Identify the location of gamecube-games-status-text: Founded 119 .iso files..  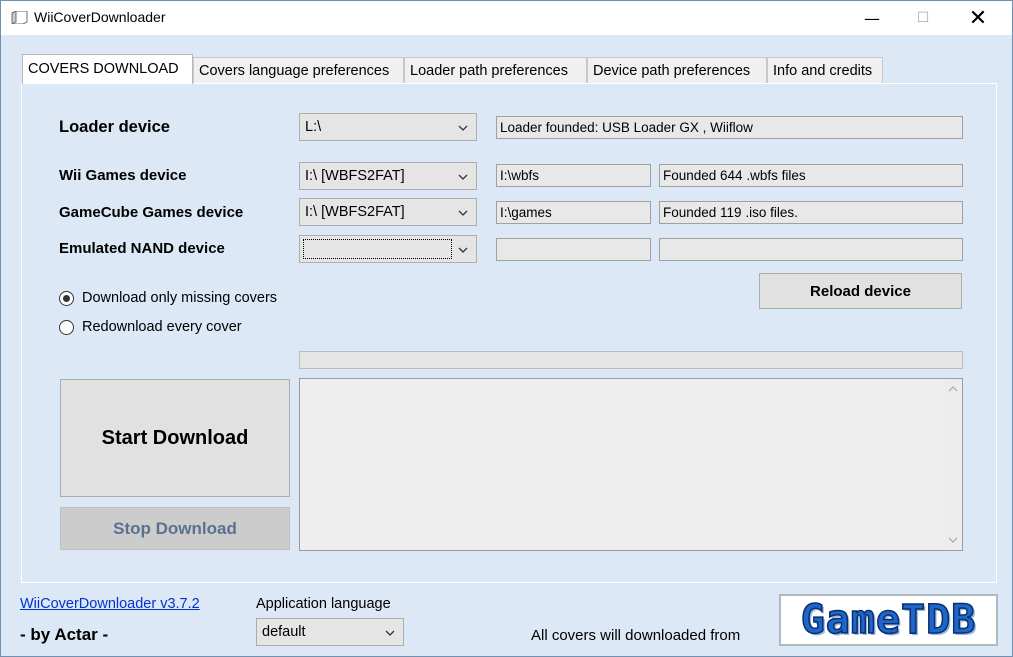
(730, 212).